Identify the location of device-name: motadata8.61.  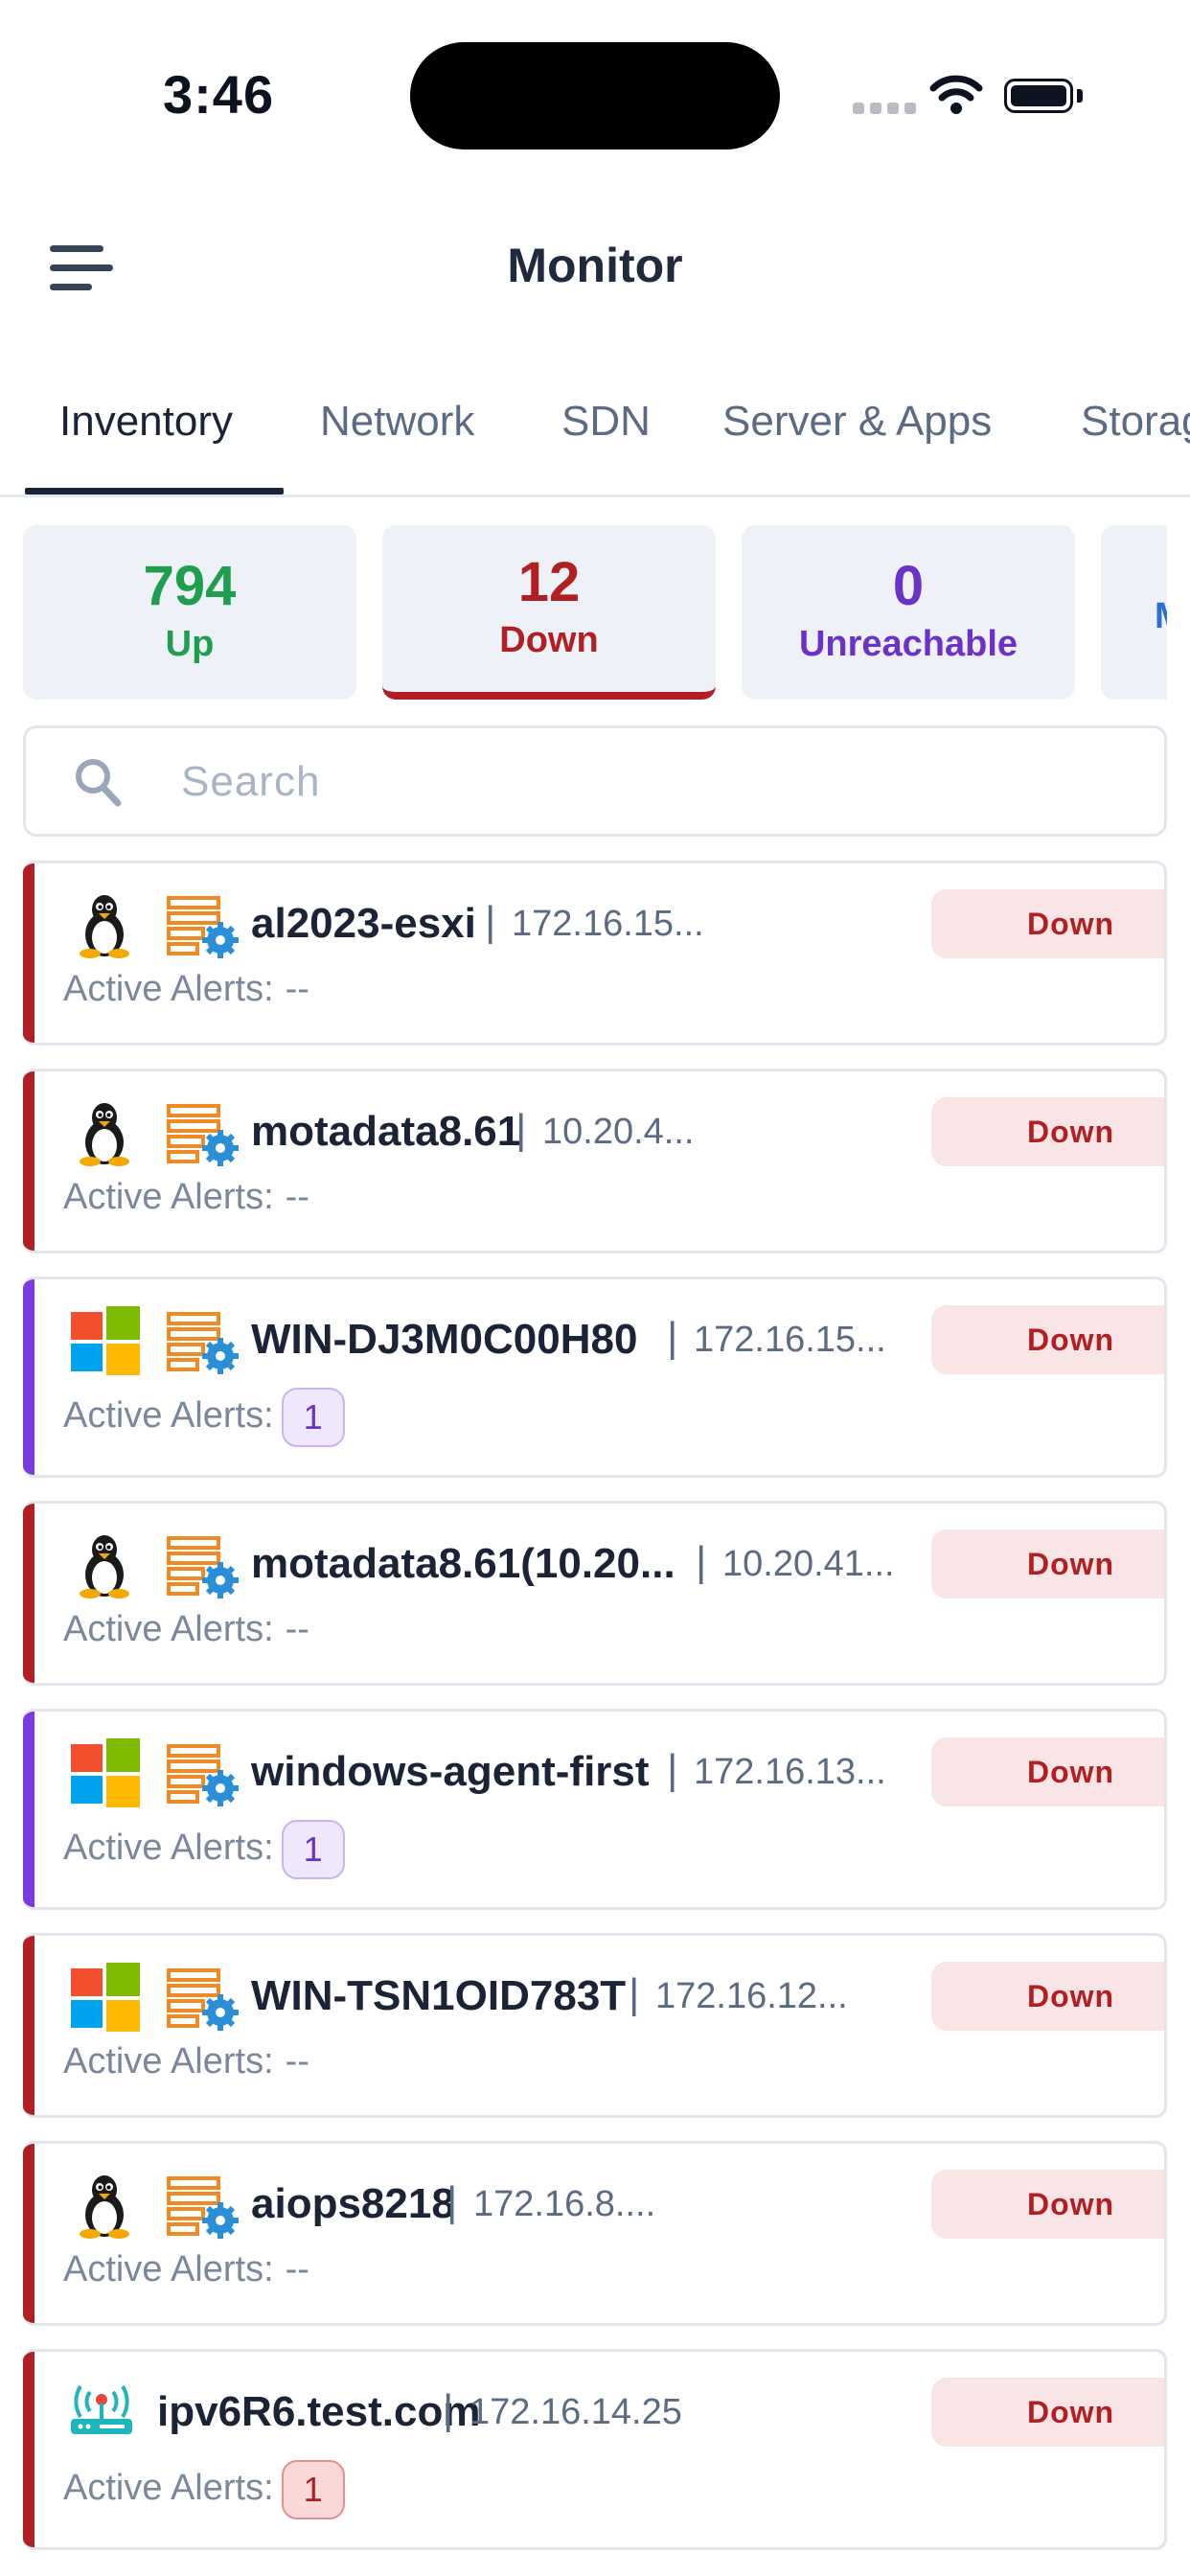
(386, 1131).